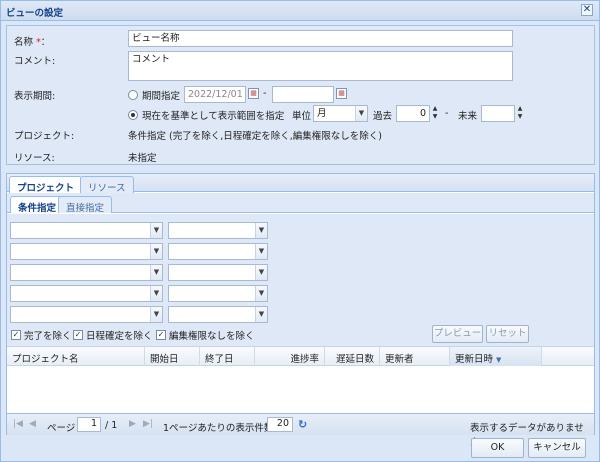  Describe the element at coordinates (133, 95) in the screenshot. I see `period-range-radio` at that location.